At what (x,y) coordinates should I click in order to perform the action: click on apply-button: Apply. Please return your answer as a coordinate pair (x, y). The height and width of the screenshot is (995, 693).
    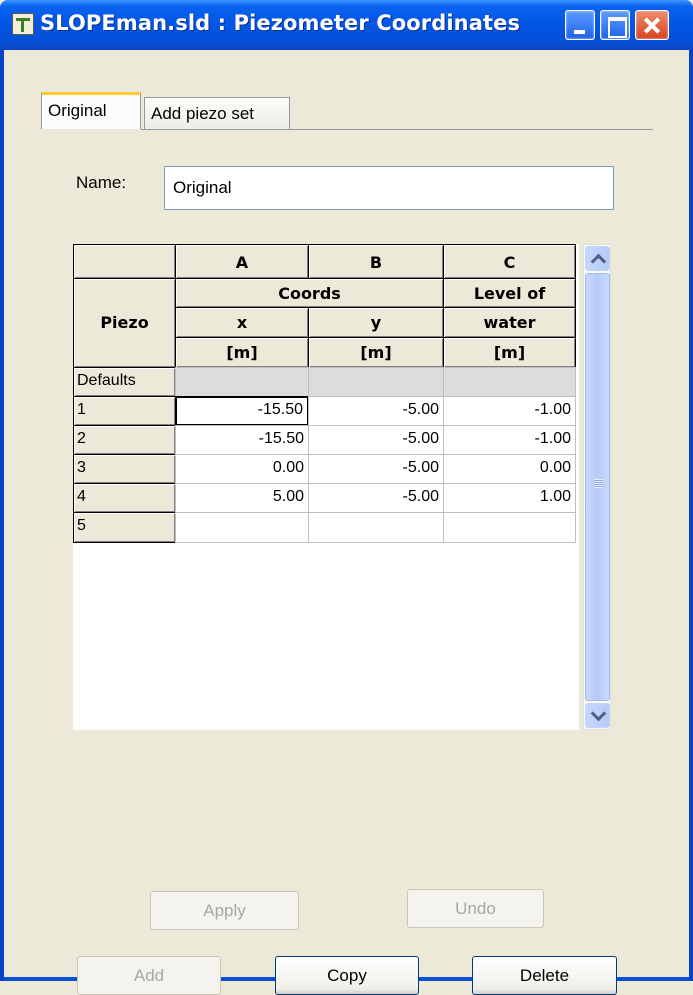
    Looking at the image, I should click on (224, 910).